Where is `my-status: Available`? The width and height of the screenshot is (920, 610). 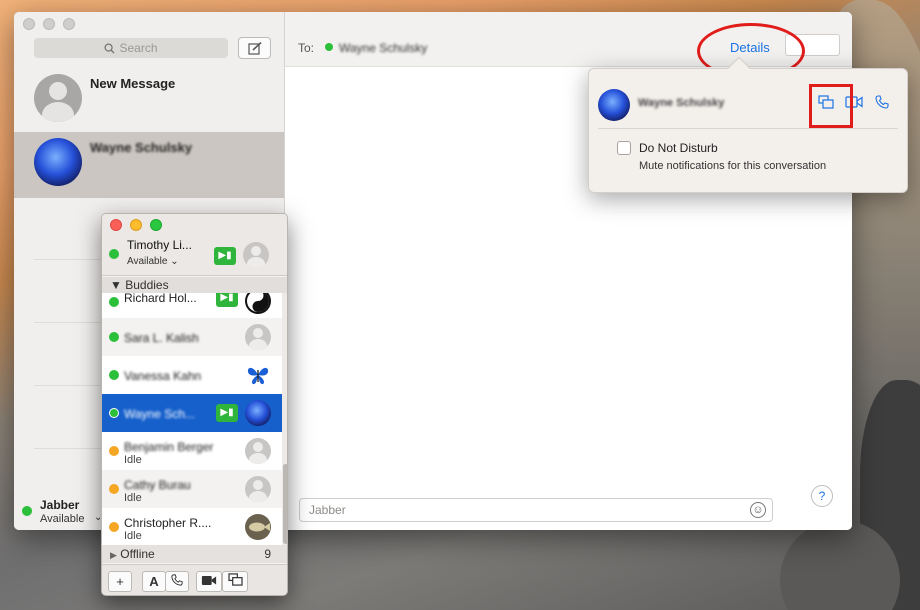 my-status: Available is located at coordinates (147, 261).